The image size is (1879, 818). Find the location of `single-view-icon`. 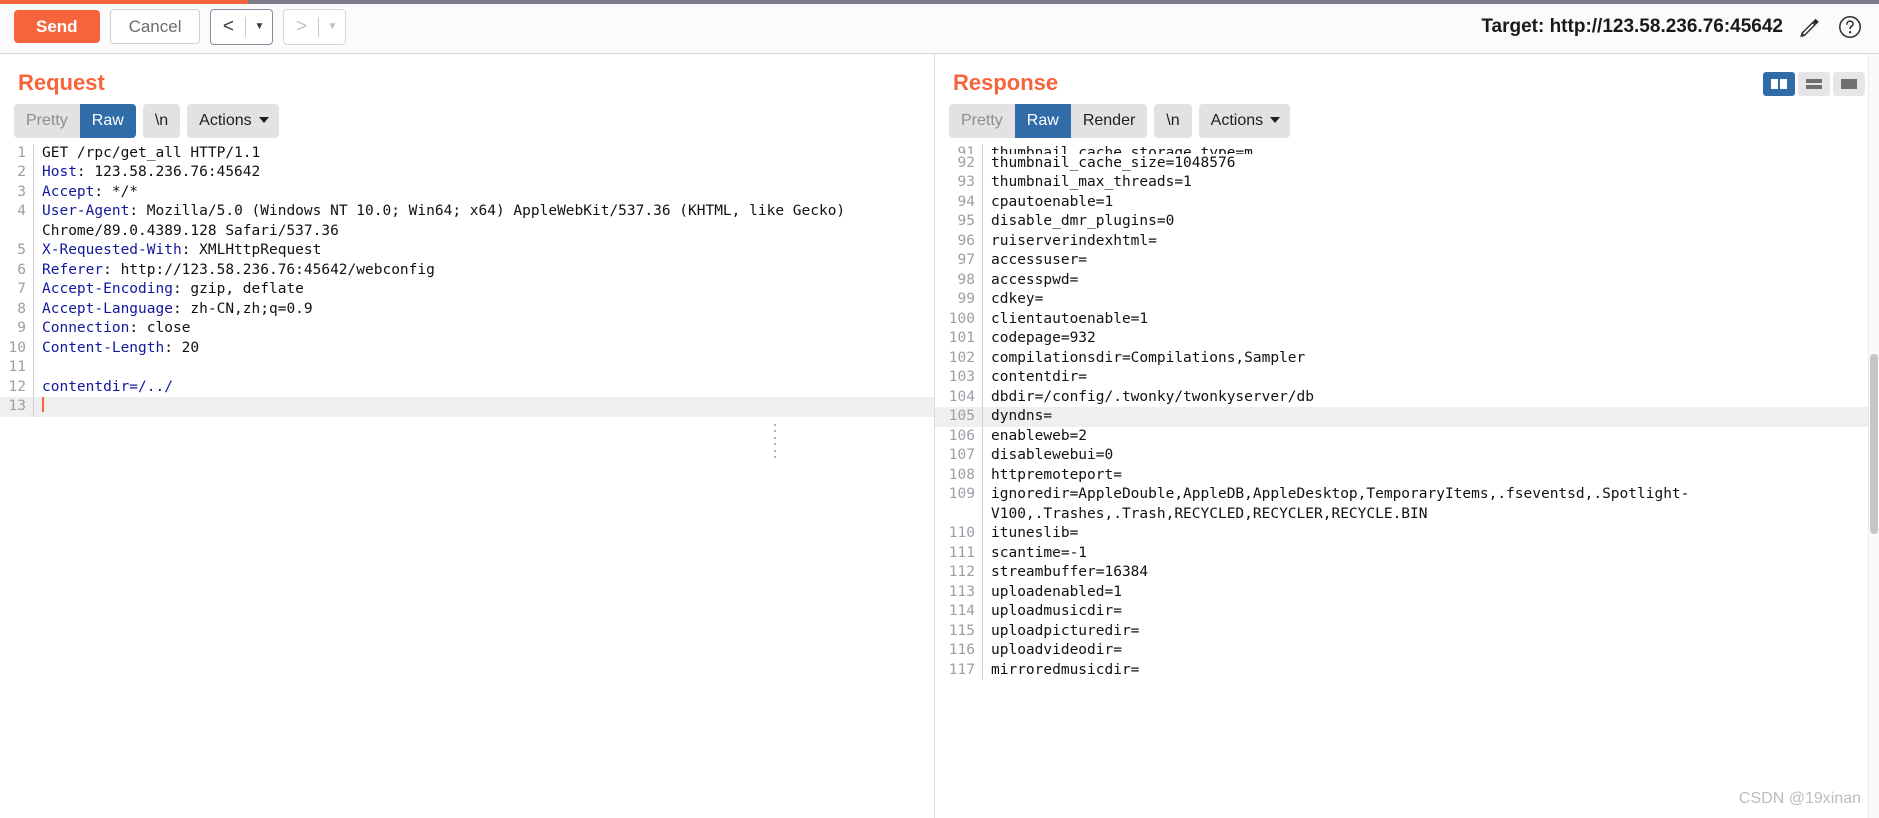

single-view-icon is located at coordinates (1849, 84).